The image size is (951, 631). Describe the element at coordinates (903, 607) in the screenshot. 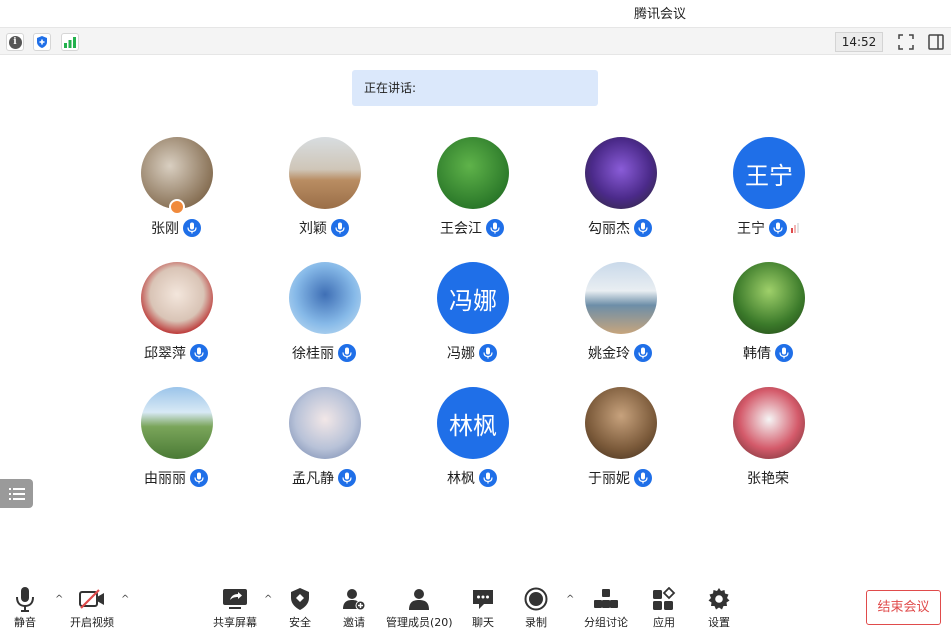

I see `end-meeting-button: 结束会议` at that location.